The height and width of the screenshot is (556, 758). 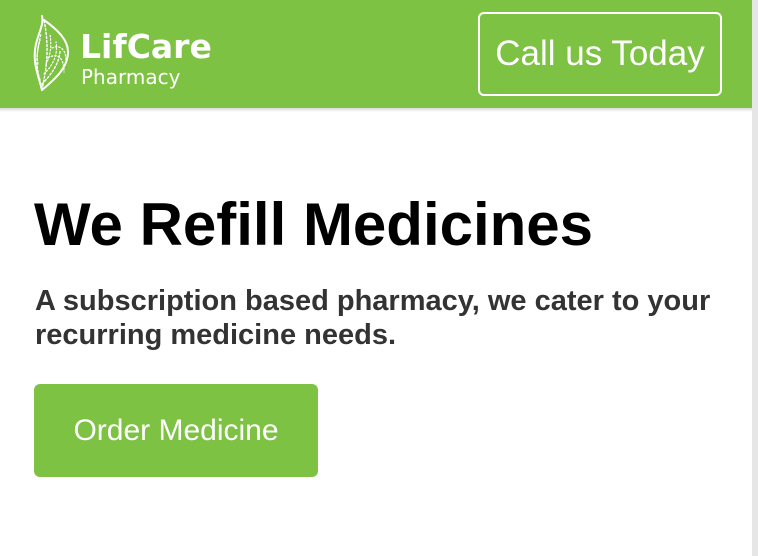 What do you see at coordinates (131, 77) in the screenshot?
I see `brand-subtitle: Pharmacy` at bounding box center [131, 77].